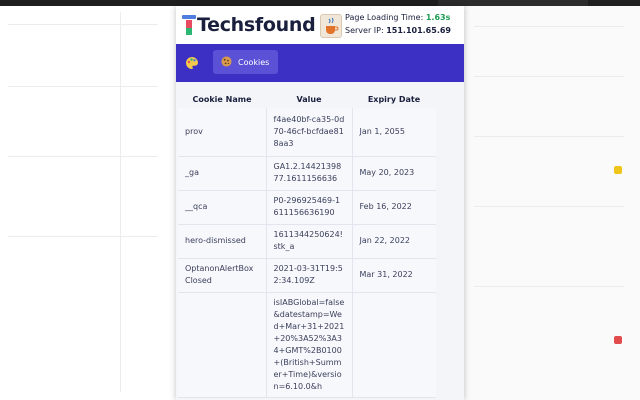  What do you see at coordinates (394, 173) in the screenshot?
I see `cookie-expiry-cell: May 20, 2023` at bounding box center [394, 173].